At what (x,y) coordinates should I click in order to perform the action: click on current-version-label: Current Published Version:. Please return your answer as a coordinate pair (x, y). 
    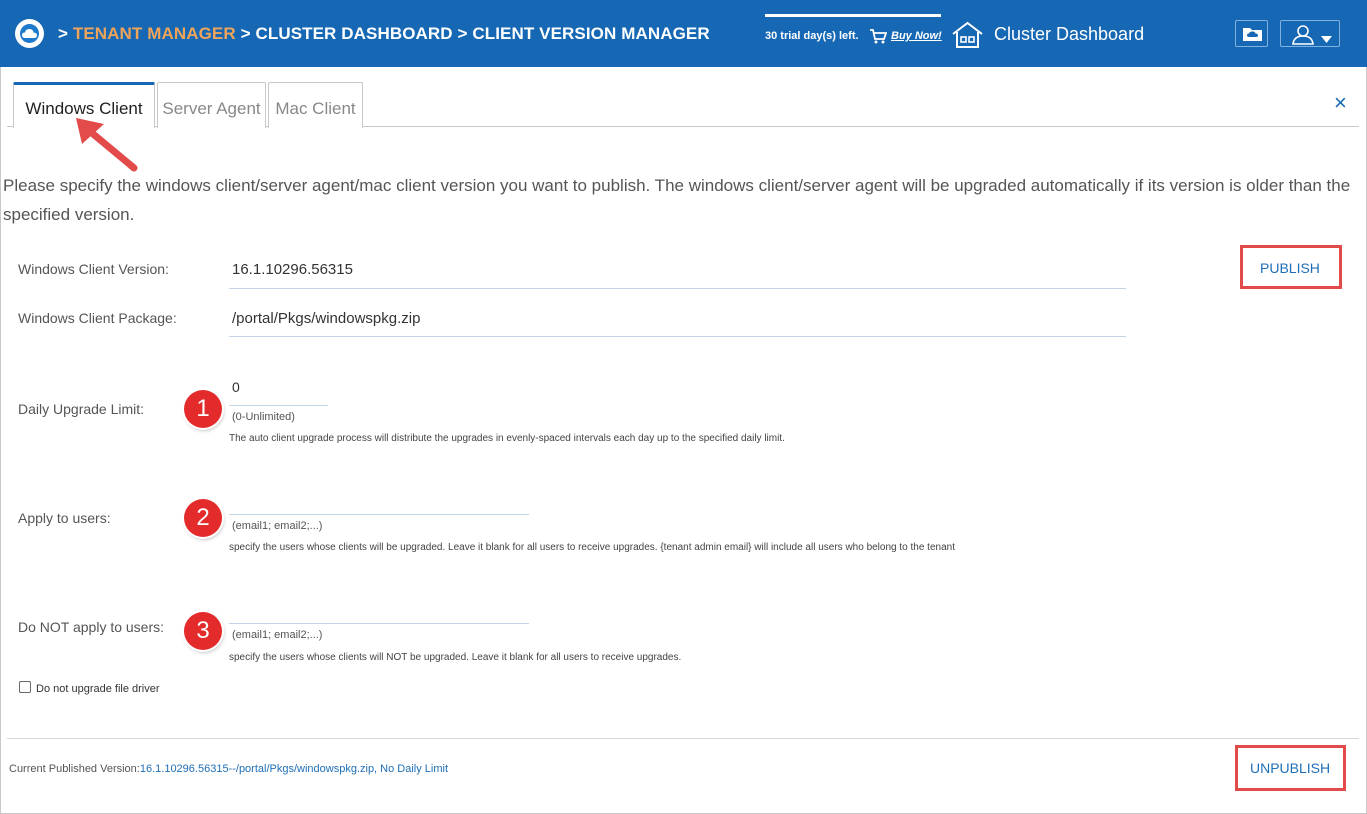
    Looking at the image, I should click on (74, 769).